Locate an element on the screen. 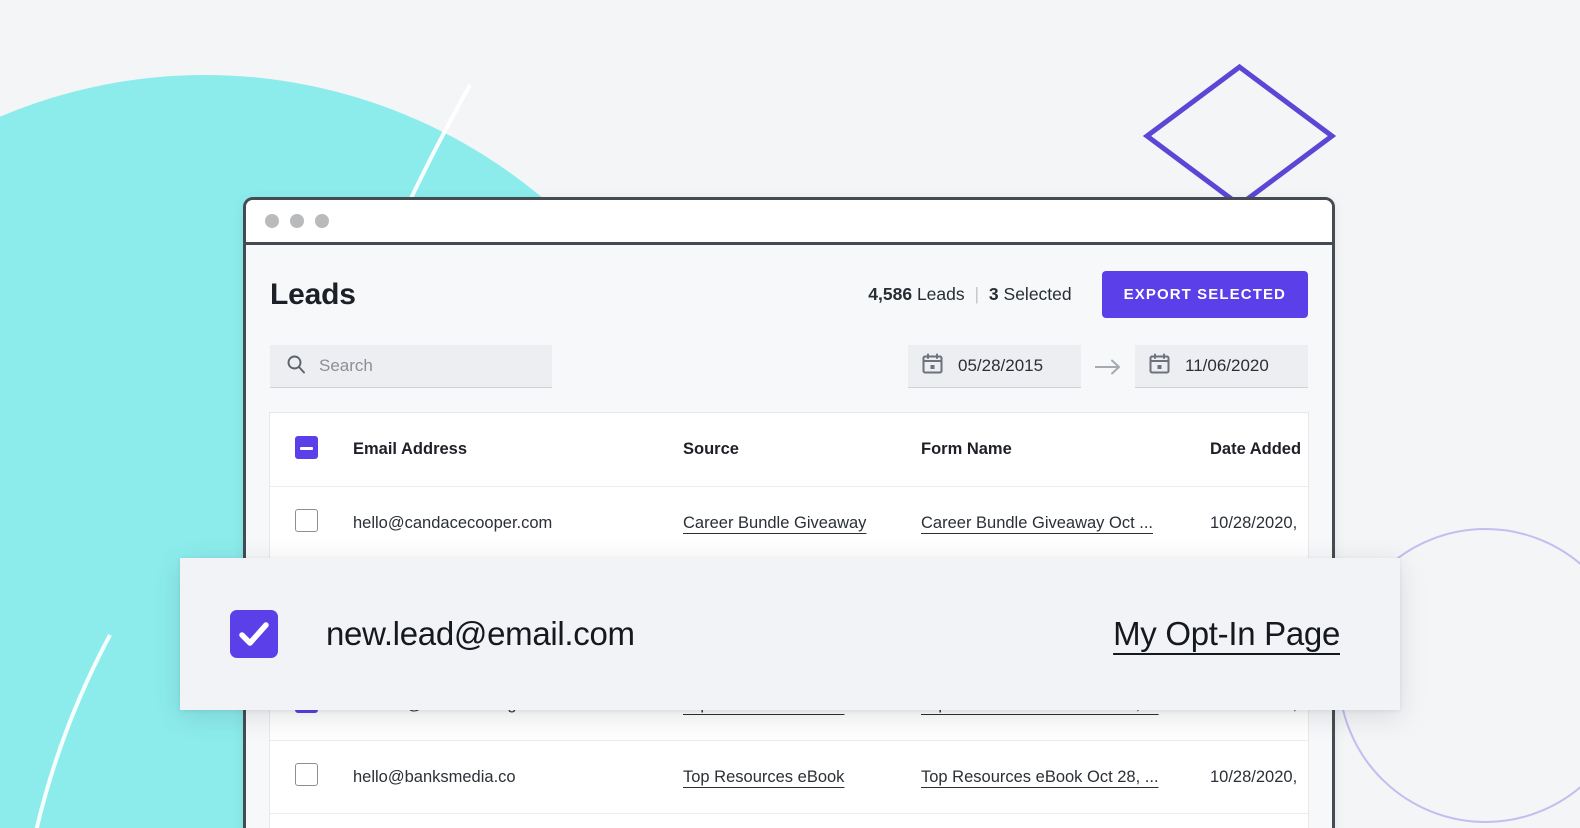  date-to-field: 11/06/2020 is located at coordinates (1221, 366).